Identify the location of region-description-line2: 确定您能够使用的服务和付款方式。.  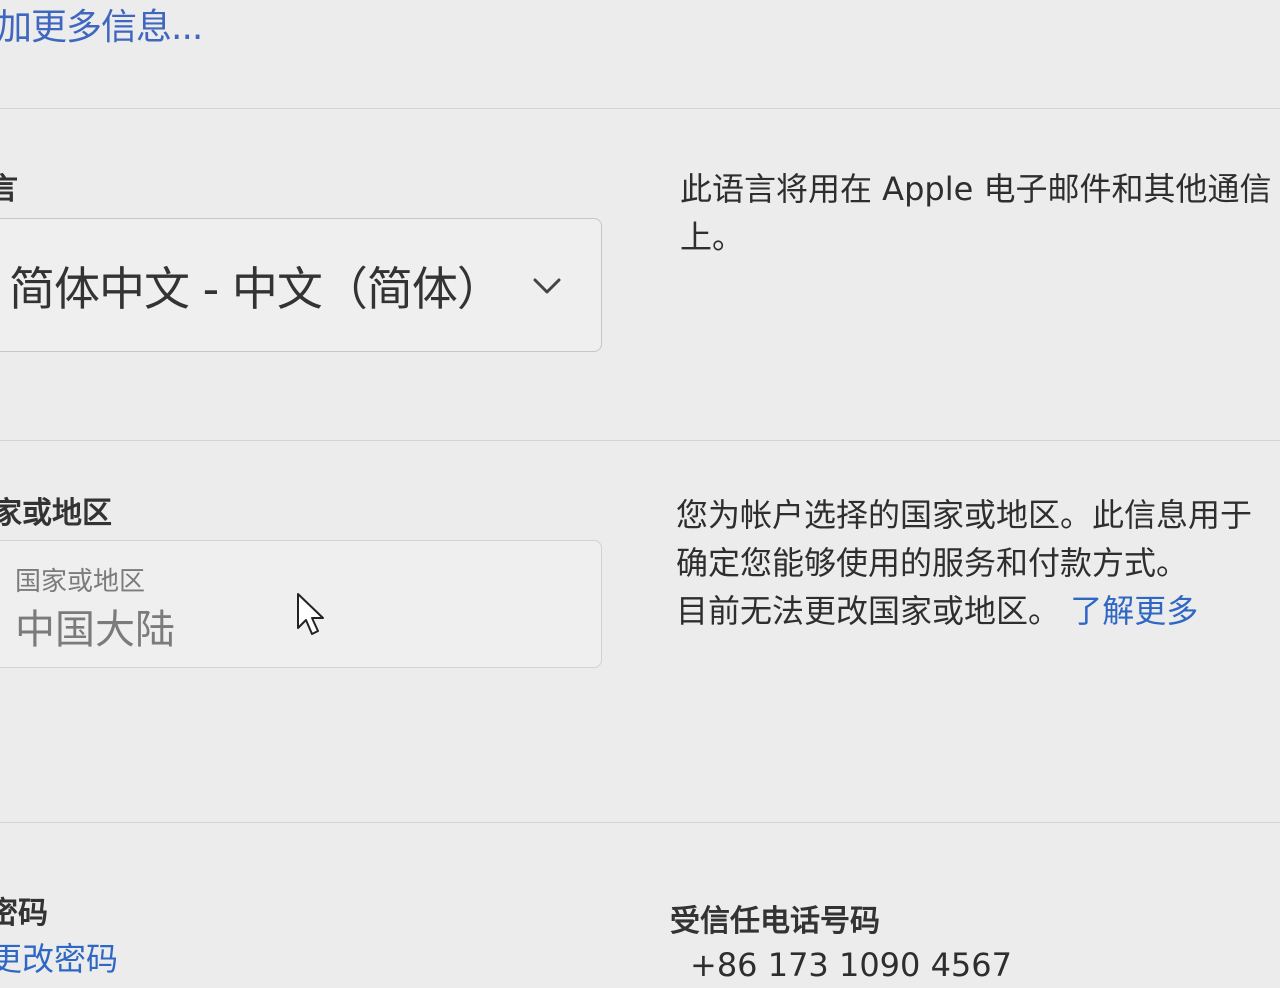
(932, 563).